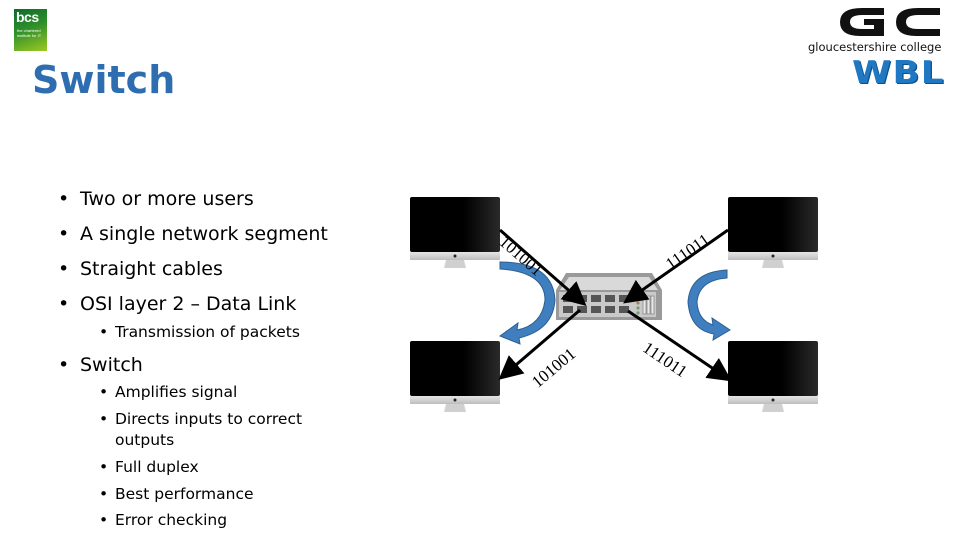  I want to click on computer-bottom-left, so click(455, 376).